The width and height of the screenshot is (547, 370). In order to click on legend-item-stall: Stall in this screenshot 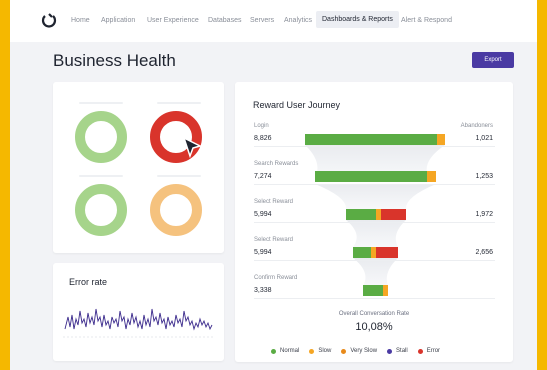, I will do `click(397, 351)`.